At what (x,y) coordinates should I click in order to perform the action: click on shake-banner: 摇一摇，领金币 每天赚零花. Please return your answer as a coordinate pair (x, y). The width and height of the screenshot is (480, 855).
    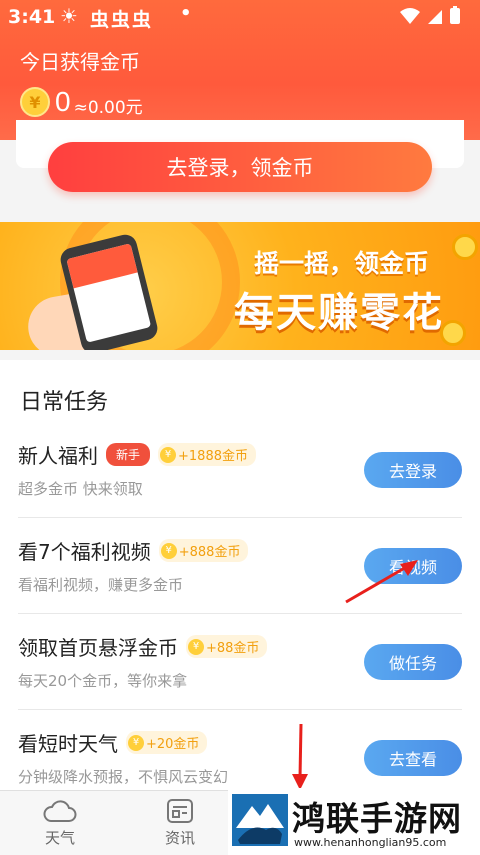
    Looking at the image, I should click on (240, 286).